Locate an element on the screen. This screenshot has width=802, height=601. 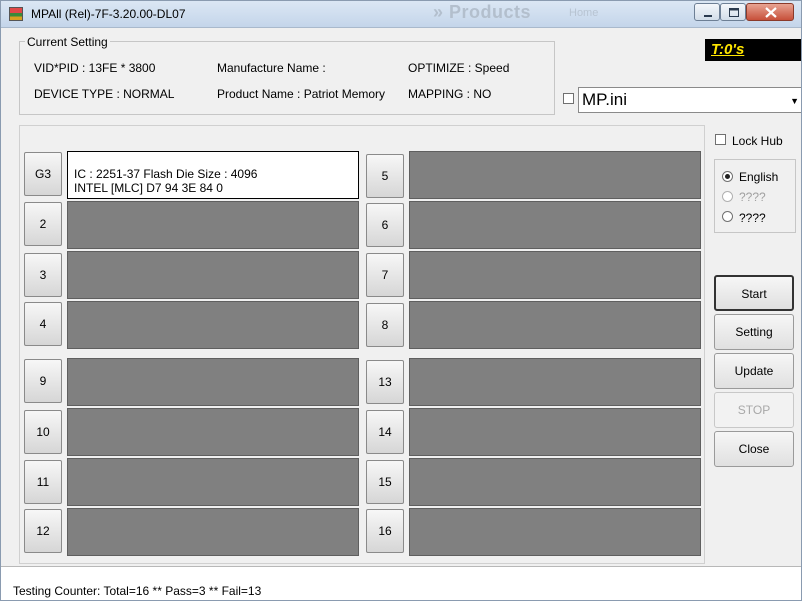
language-label-english: English is located at coordinates (759, 177).